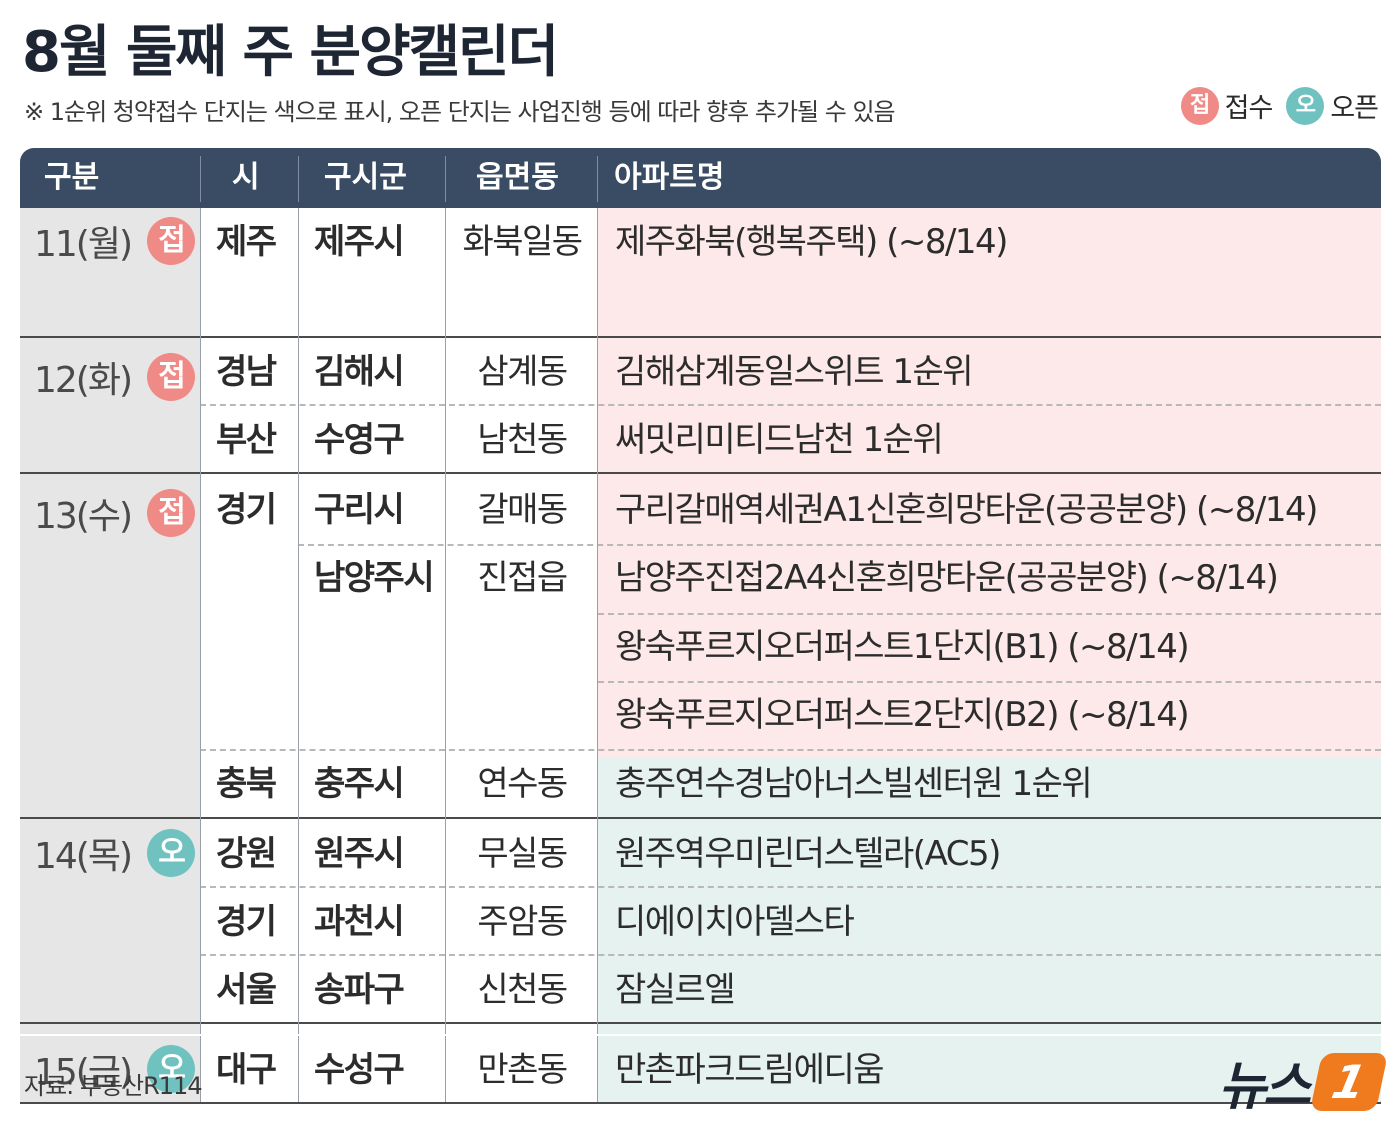 The width and height of the screenshot is (1400, 1122). Describe the element at coordinates (246, 1070) in the screenshot. I see `si-cell: 대구` at that location.